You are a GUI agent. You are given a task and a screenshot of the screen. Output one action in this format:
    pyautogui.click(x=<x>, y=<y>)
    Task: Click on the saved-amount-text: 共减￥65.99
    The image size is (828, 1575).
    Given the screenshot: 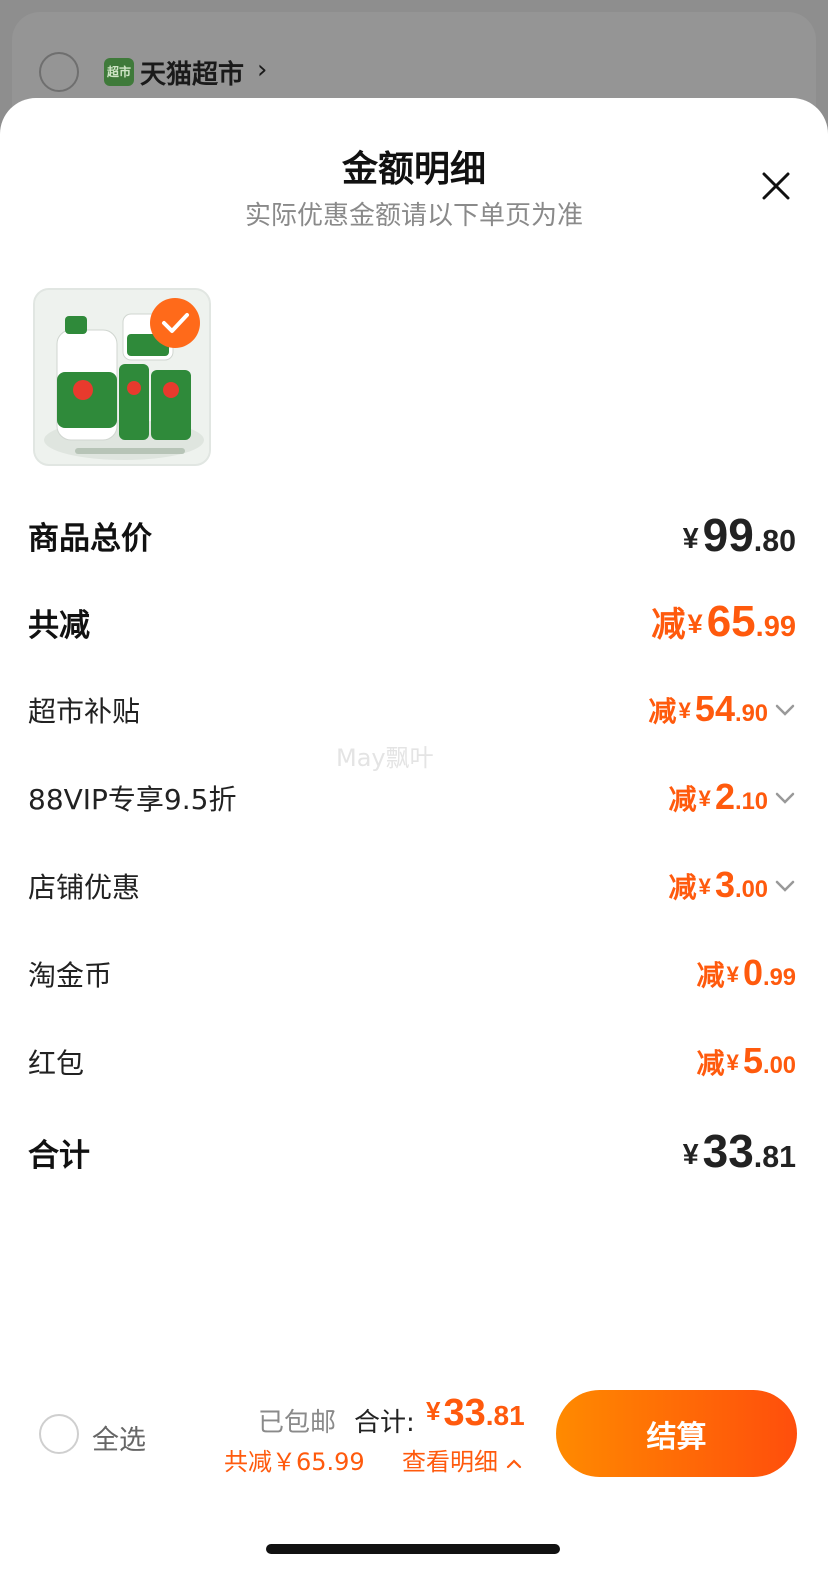 What is the action you would take?
    pyautogui.click(x=294, y=1462)
    